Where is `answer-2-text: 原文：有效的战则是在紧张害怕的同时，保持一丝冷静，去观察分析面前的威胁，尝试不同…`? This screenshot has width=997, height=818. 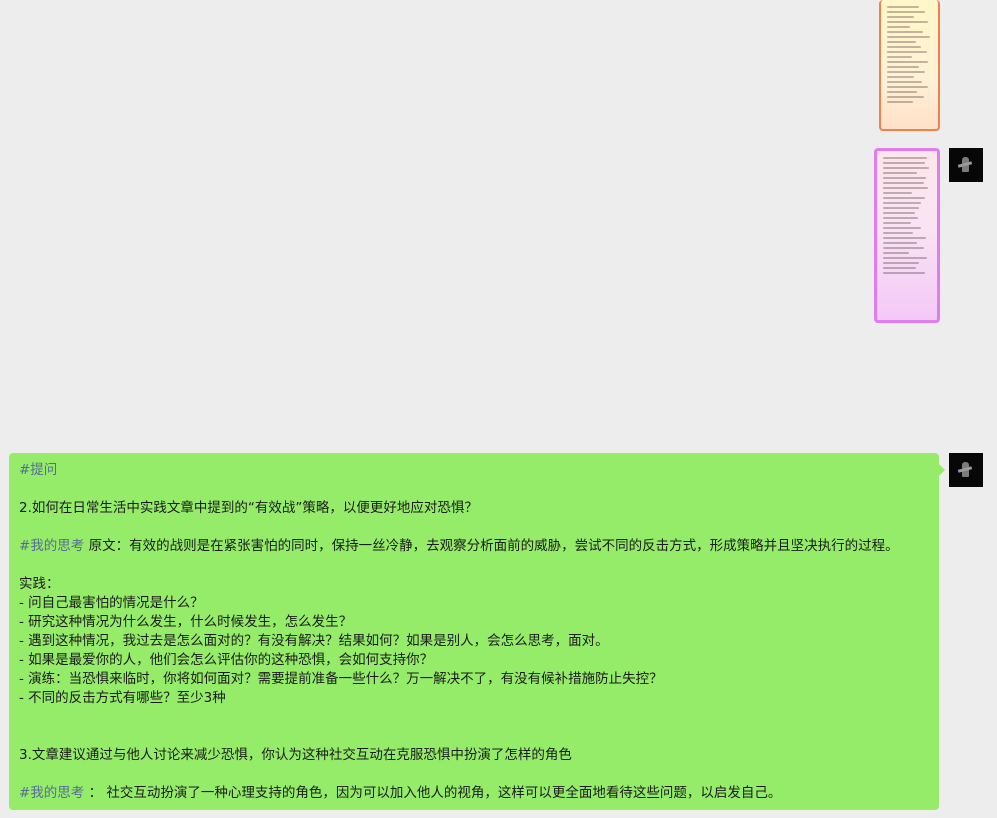
answer-2-text: 原文：有效的战则是在紧张害怕的同时，保持一丝冷静，去观察分析面前的威胁，尝试不同… is located at coordinates (491, 546).